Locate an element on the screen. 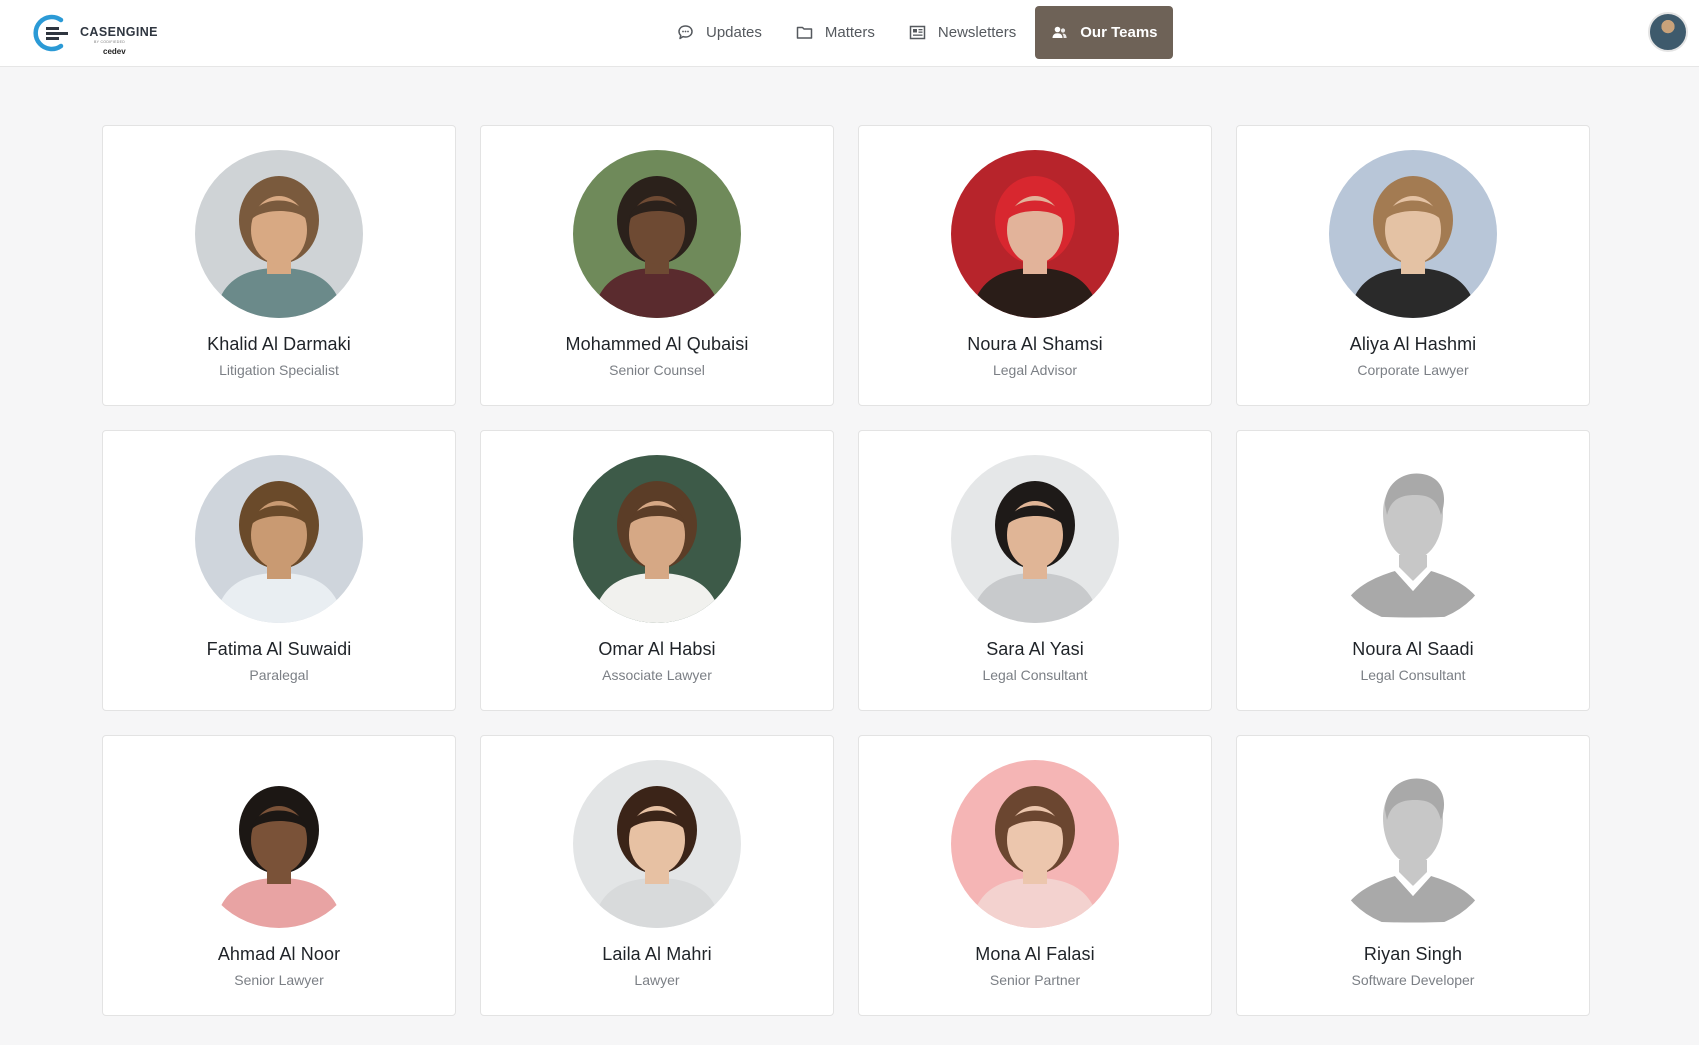 This screenshot has height=1045, width=1699. team-member-card: Fatima Al Suwaidi Paralegal is located at coordinates (279, 570).